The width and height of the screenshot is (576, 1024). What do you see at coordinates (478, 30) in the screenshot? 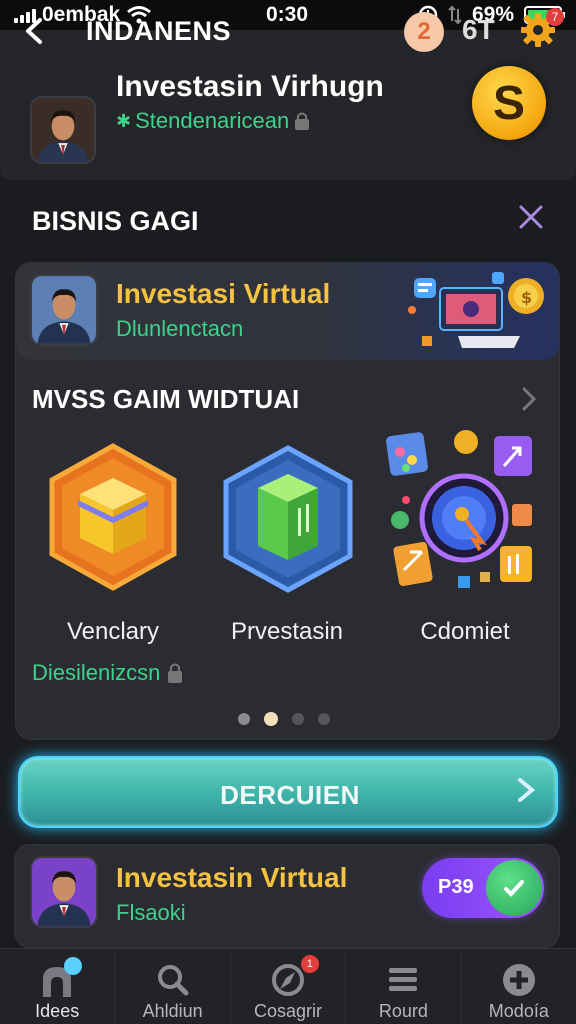
I see `score-counter: 6T` at bounding box center [478, 30].